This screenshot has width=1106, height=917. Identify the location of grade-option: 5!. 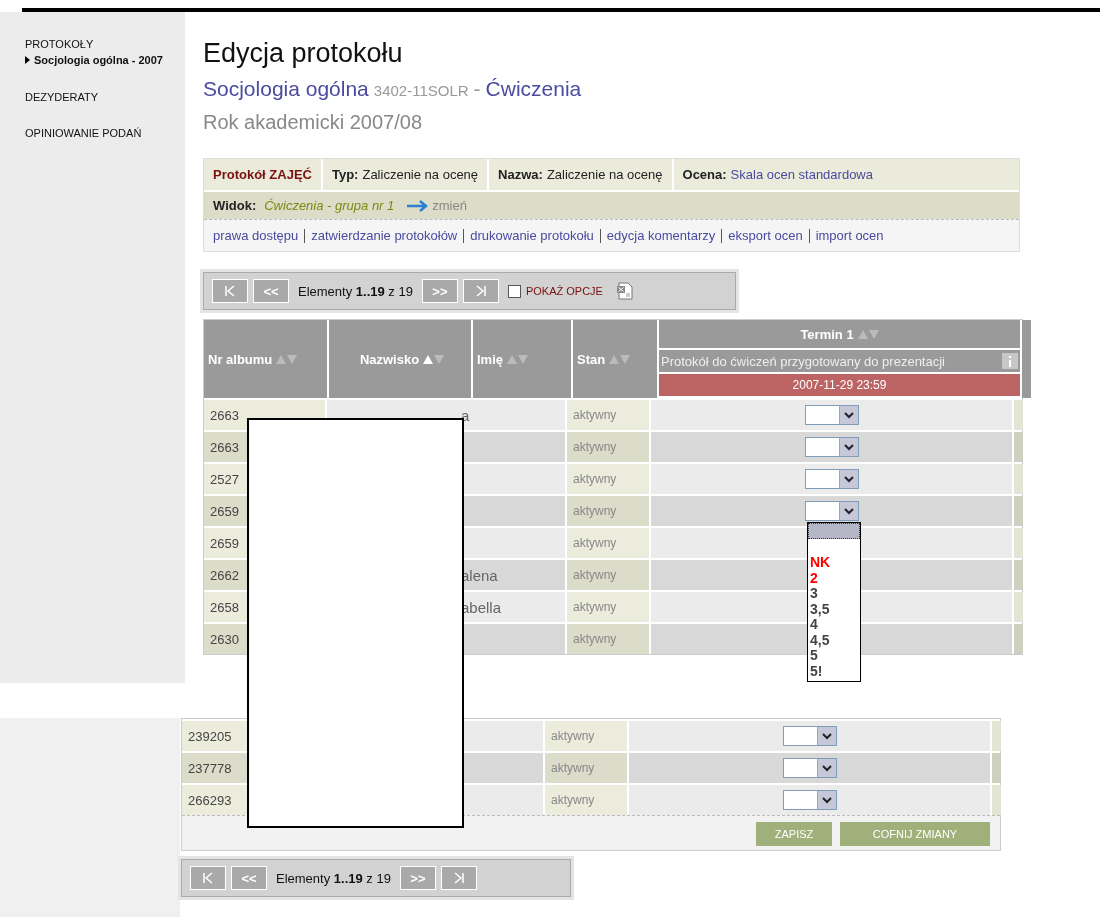
(834, 671).